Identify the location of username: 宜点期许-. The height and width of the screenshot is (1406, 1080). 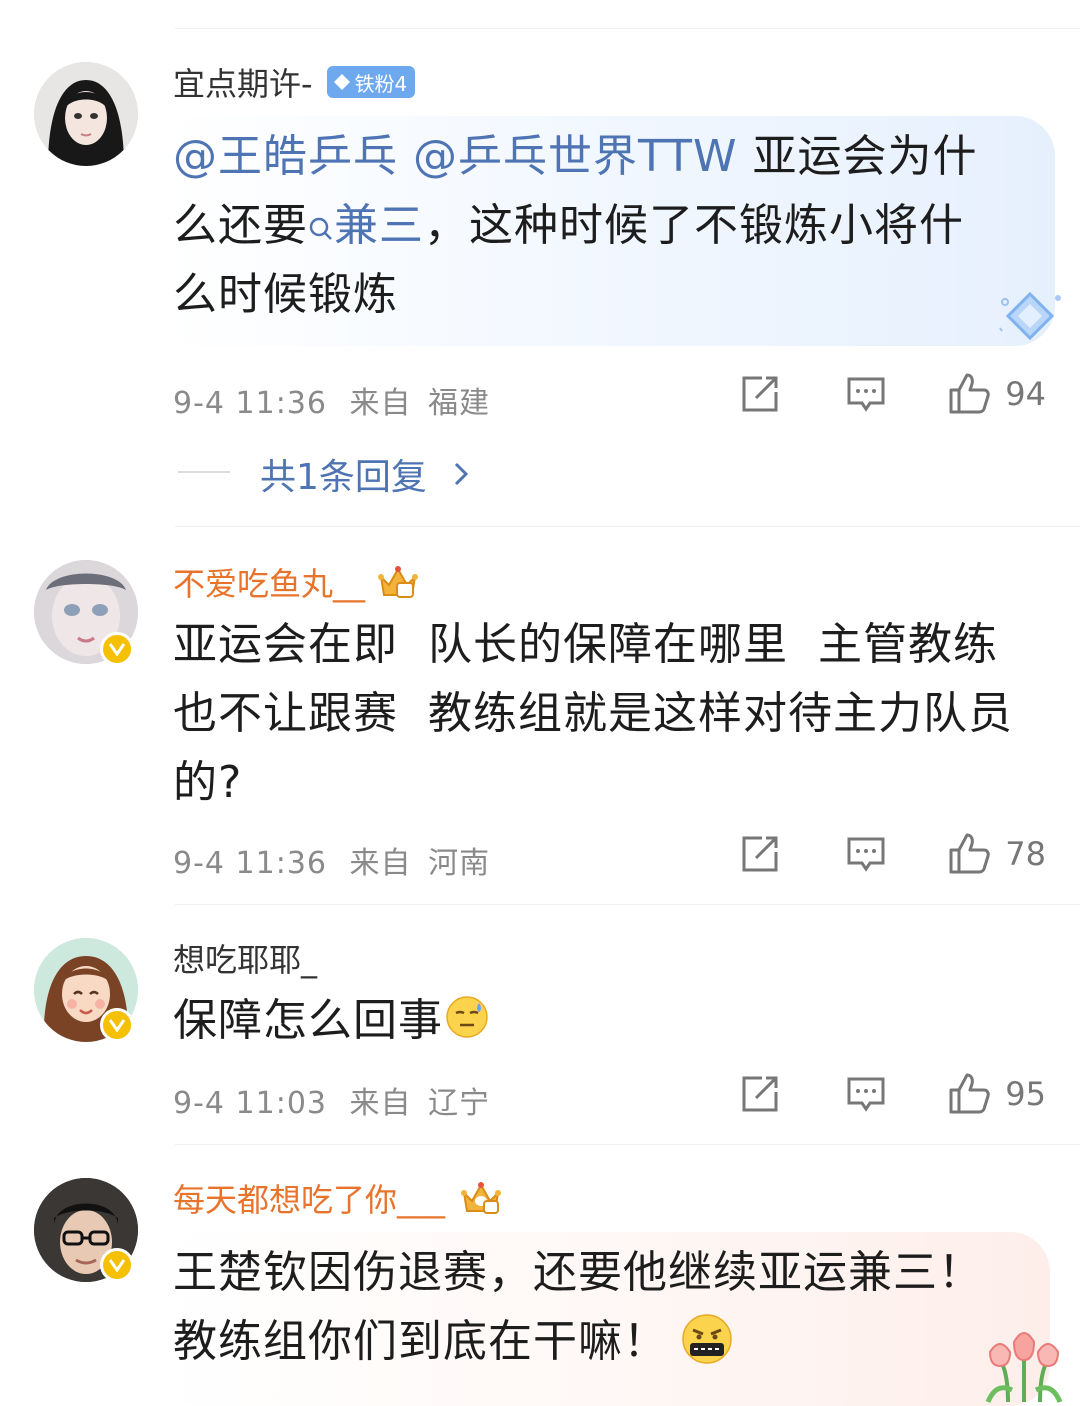
(243, 82).